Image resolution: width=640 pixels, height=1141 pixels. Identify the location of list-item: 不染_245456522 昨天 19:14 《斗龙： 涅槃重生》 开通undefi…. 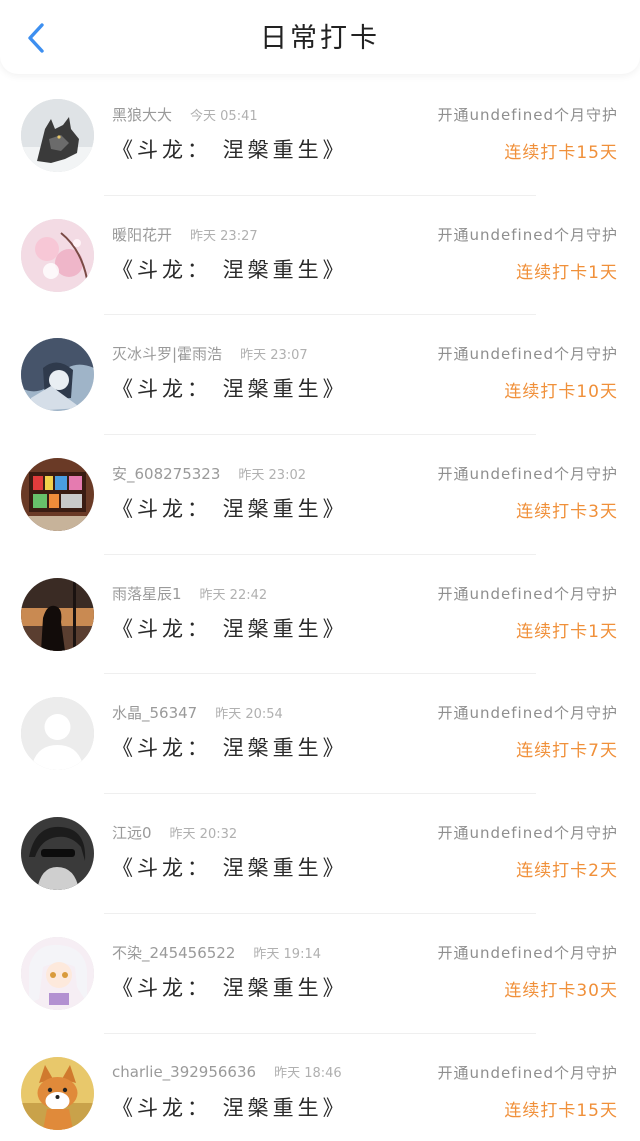
(320, 973).